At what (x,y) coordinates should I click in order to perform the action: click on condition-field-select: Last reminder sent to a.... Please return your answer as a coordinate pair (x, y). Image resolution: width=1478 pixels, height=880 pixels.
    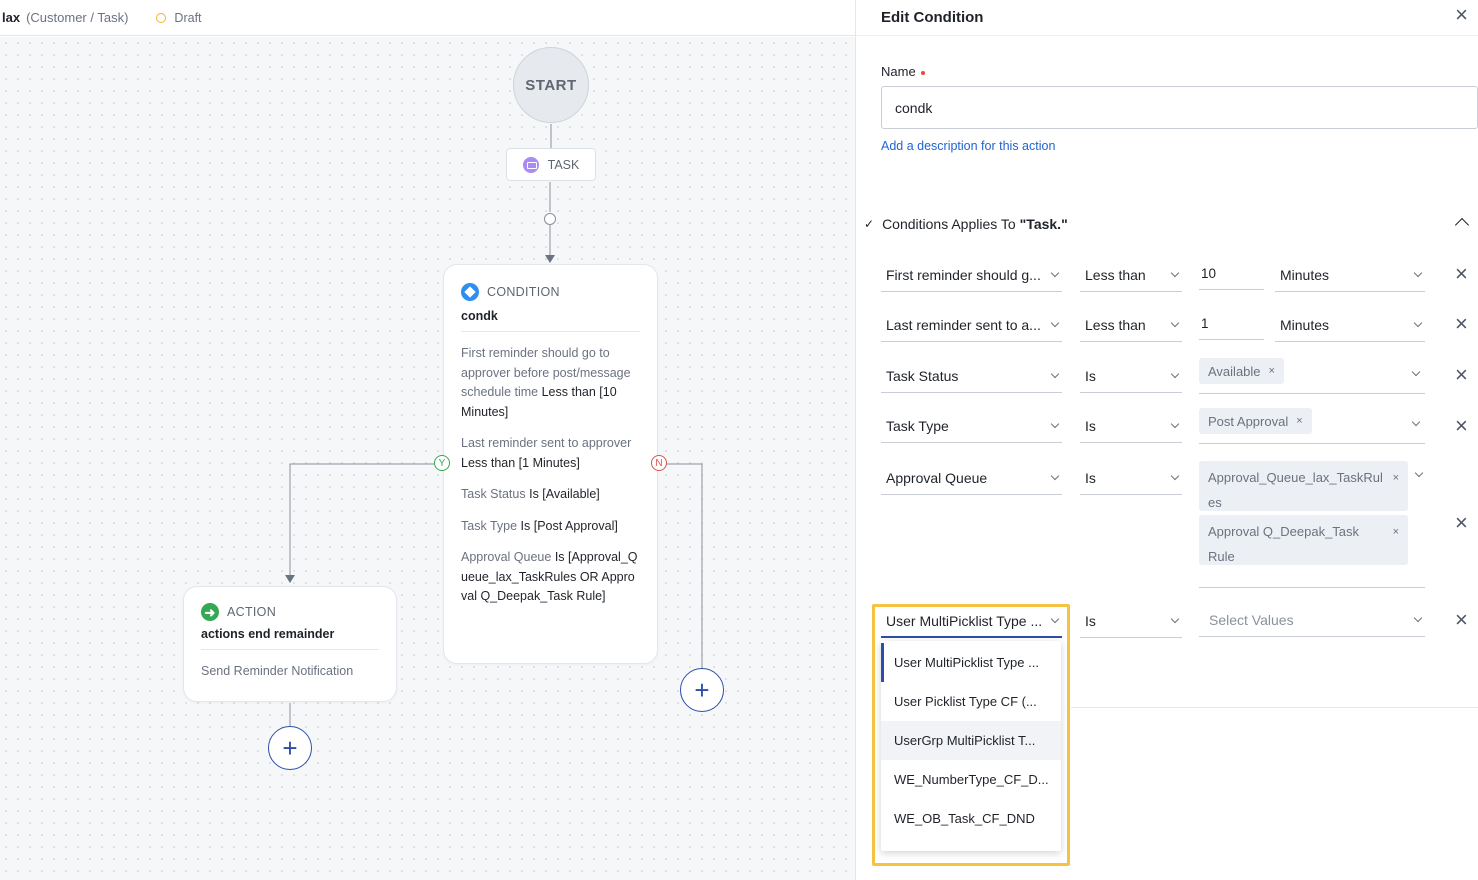
    Looking at the image, I should click on (971, 325).